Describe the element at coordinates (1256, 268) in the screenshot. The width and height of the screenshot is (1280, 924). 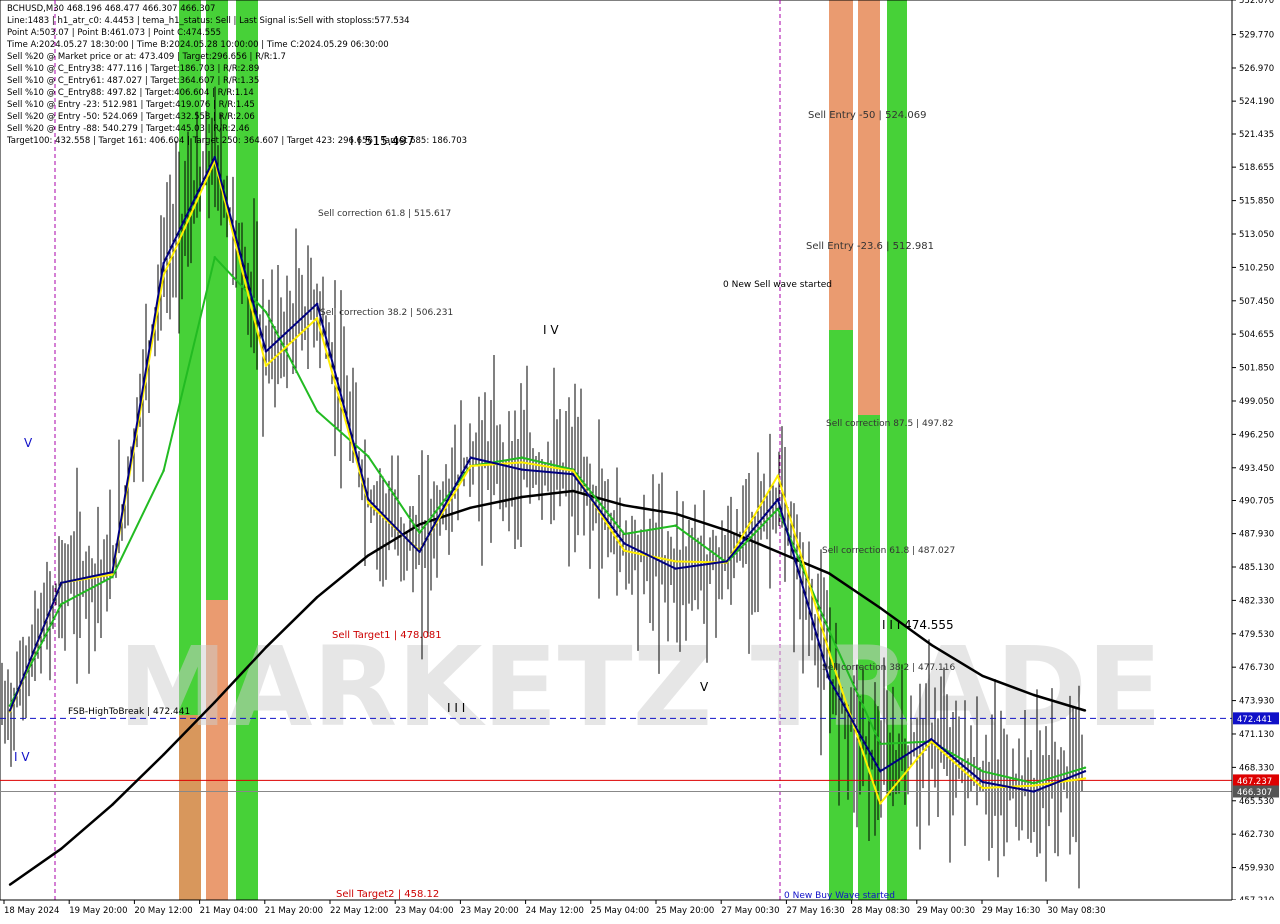
I see `price-tick-label: 510.250` at that location.